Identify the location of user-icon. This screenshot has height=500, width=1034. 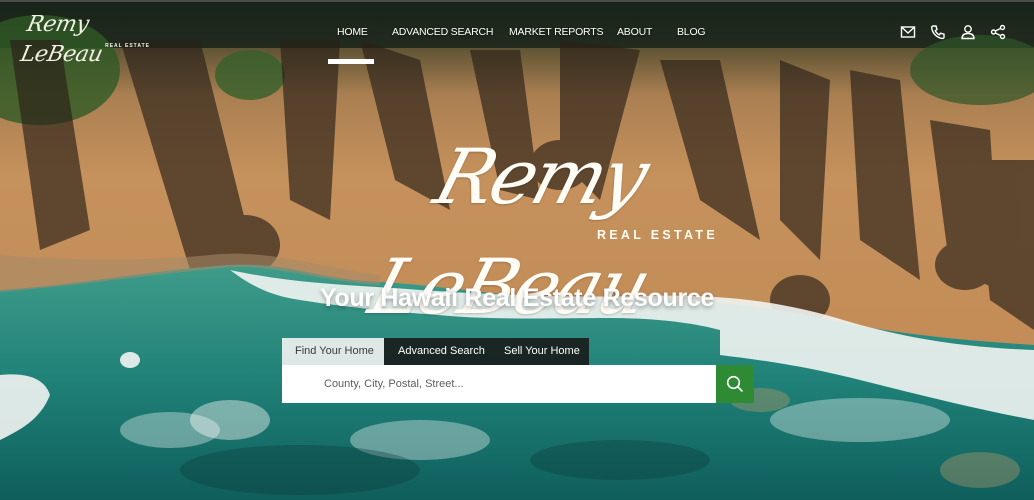
(968, 32).